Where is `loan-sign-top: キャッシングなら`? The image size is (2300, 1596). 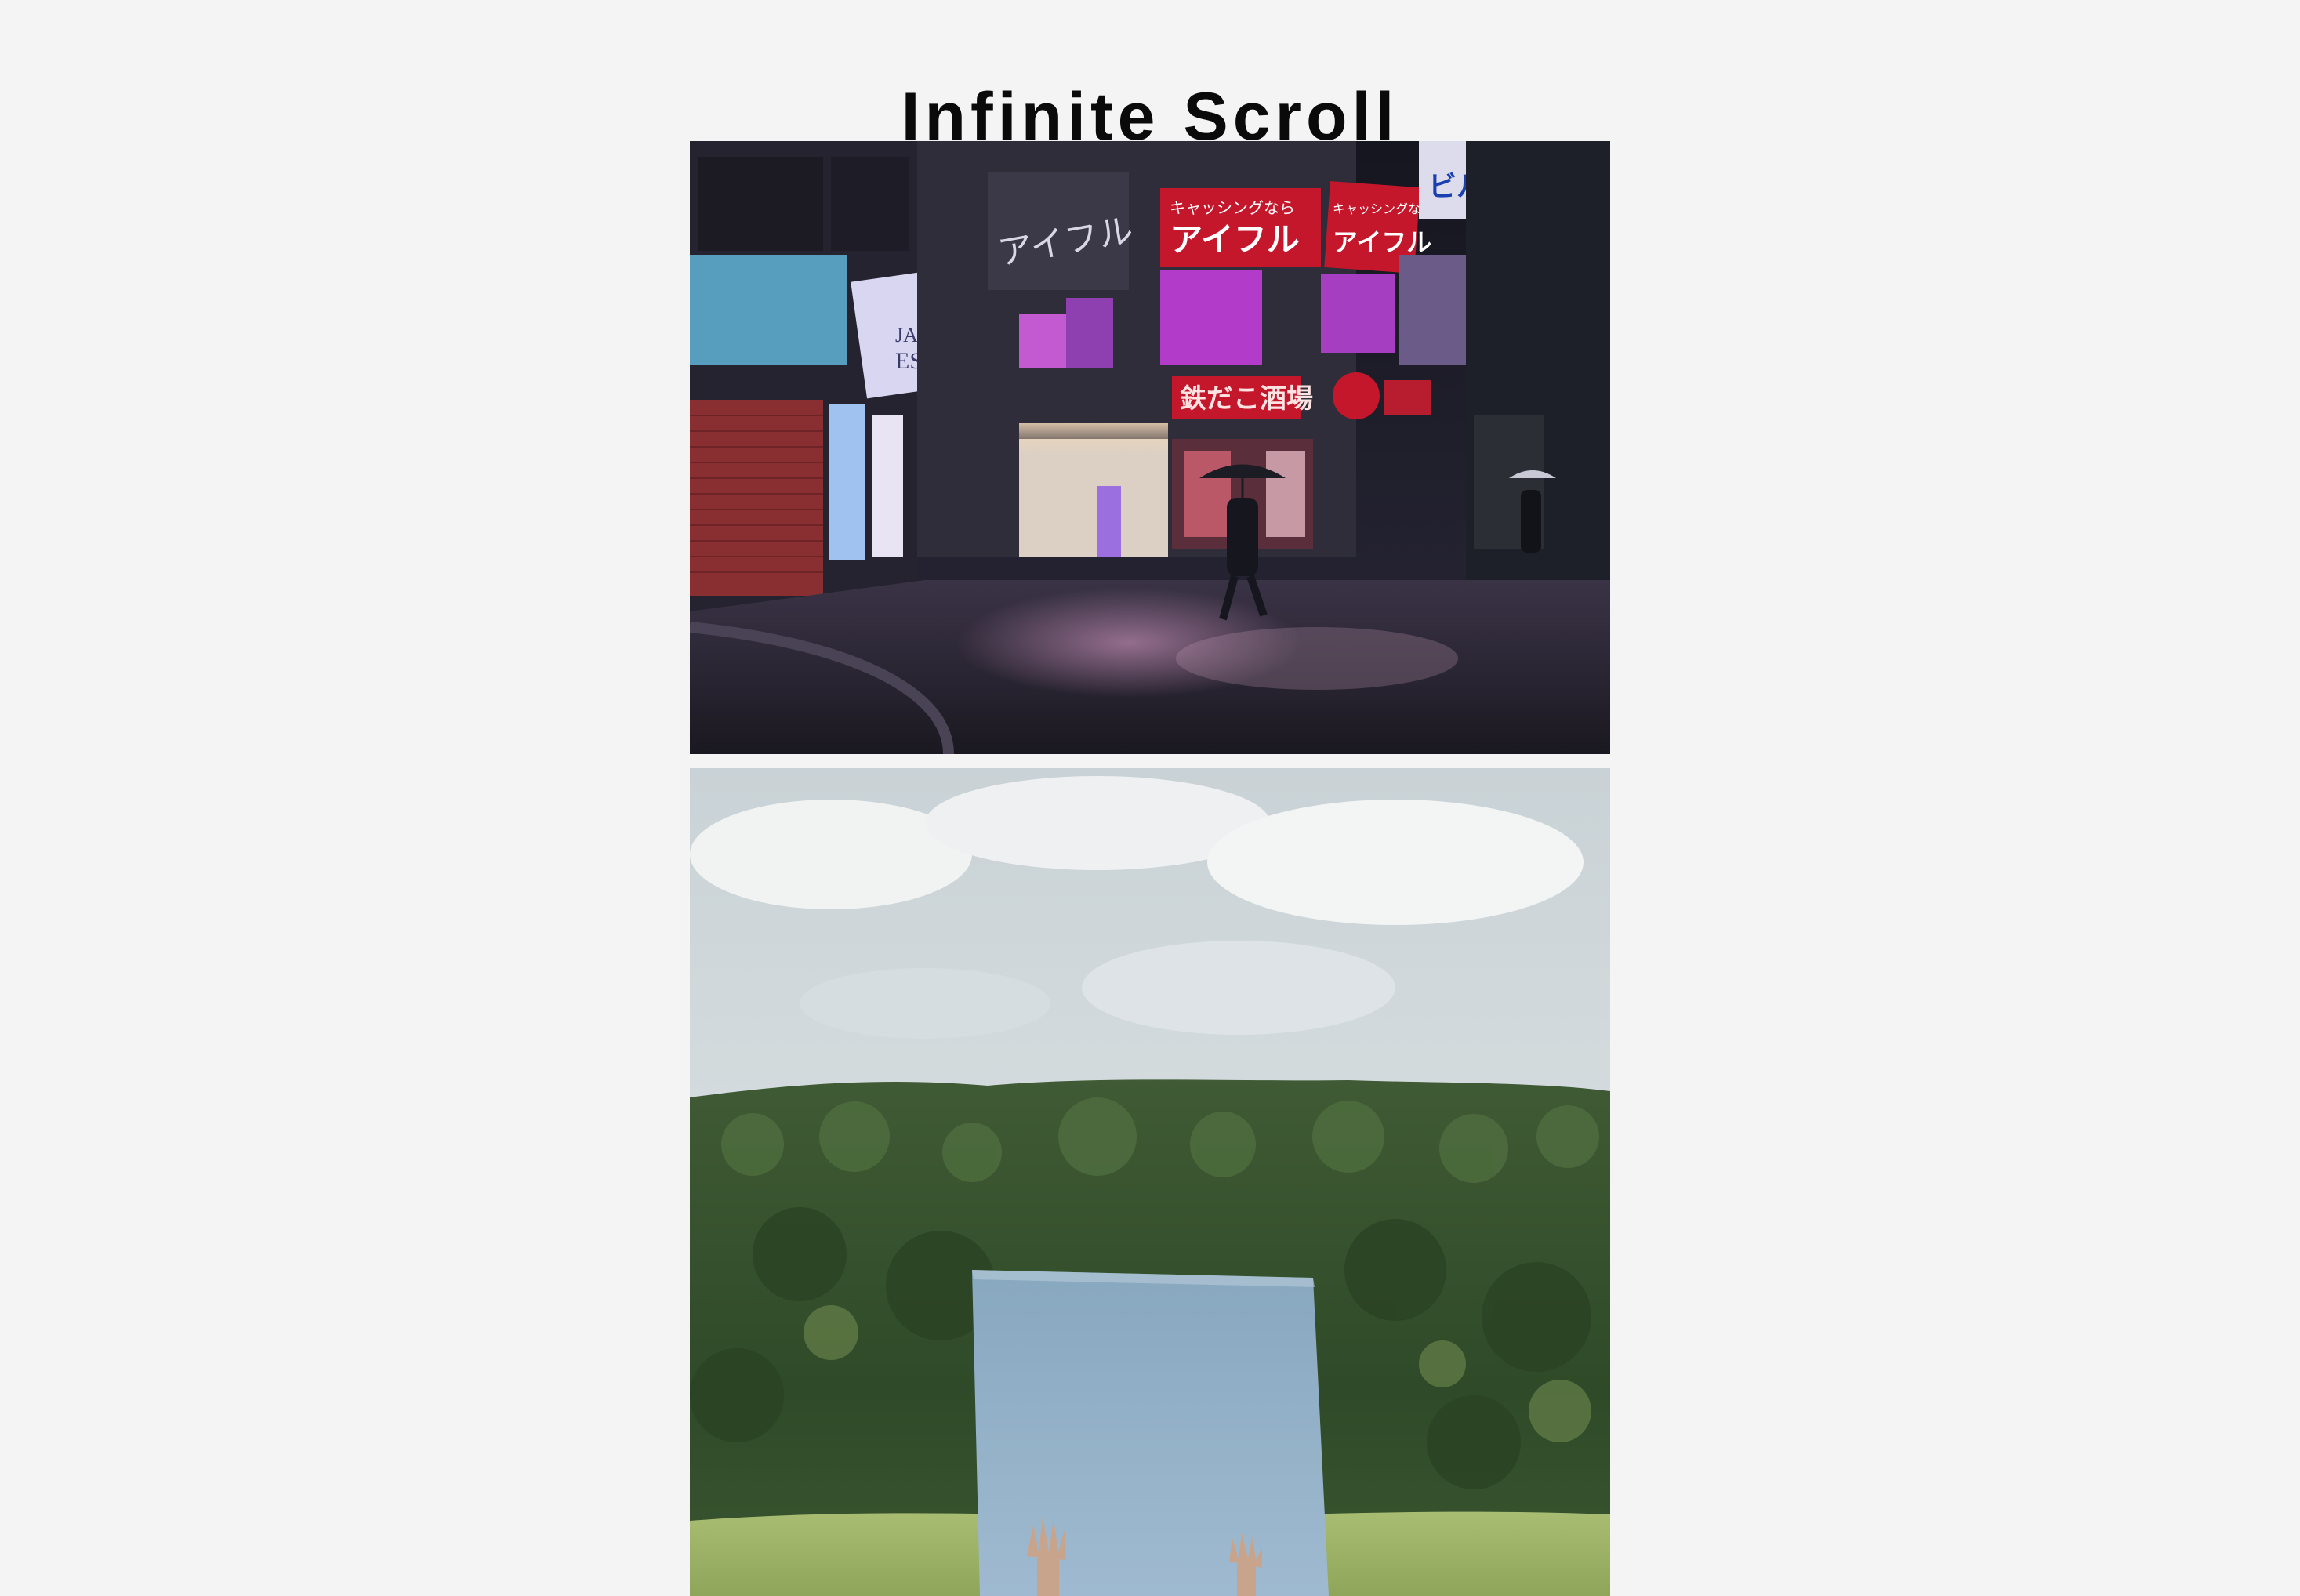 loan-sign-top: キャッシングなら is located at coordinates (1232, 207).